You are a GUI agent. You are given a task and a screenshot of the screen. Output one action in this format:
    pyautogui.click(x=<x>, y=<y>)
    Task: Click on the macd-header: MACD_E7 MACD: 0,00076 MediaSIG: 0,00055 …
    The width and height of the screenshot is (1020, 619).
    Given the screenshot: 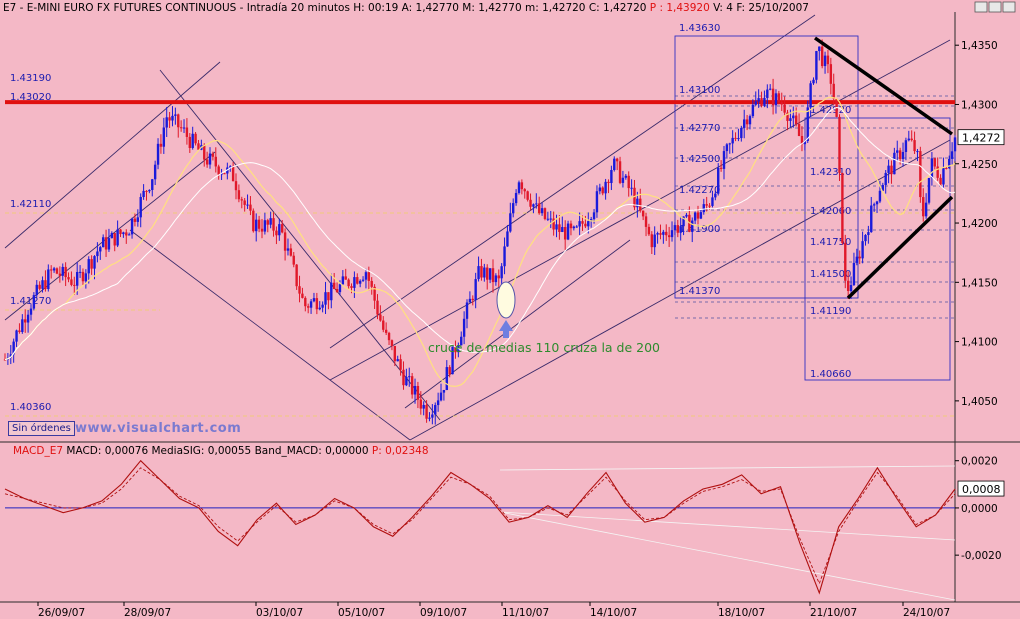 What is the action you would take?
    pyautogui.click(x=221, y=451)
    